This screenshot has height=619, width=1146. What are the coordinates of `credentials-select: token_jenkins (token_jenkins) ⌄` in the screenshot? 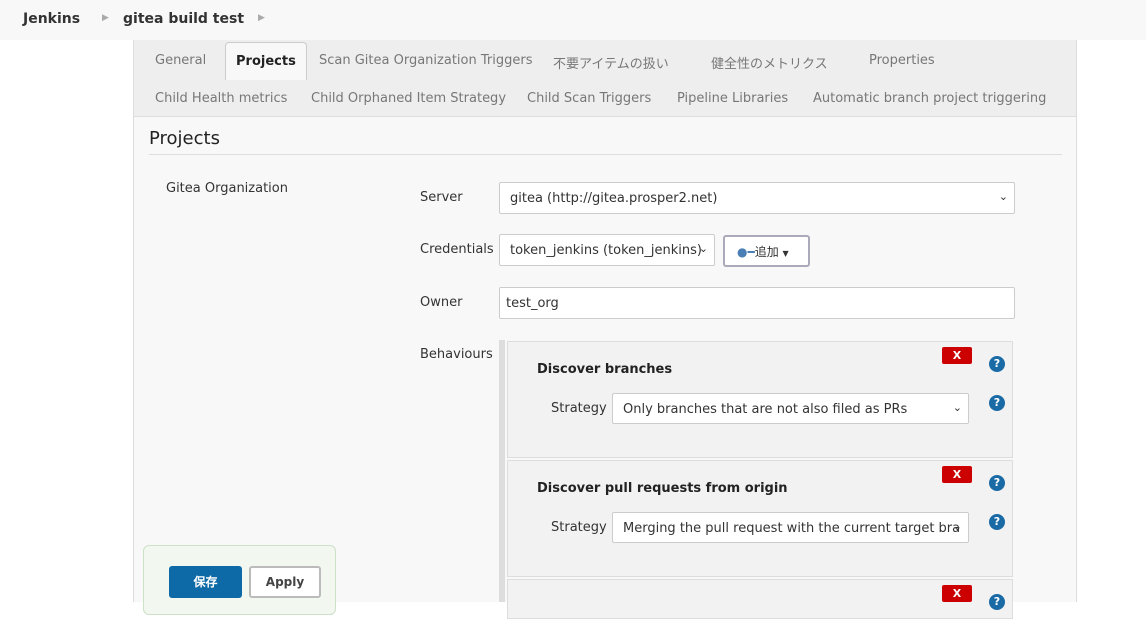 It's located at (607, 250).